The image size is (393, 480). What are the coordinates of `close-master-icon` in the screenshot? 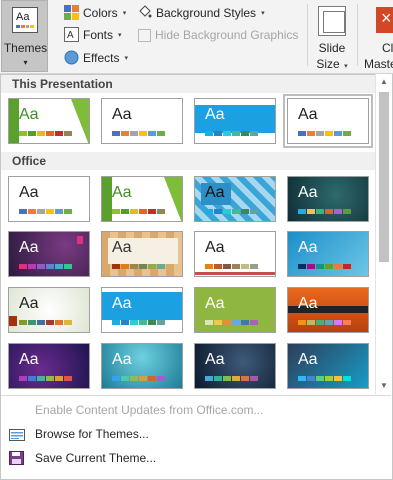 It's located at (384, 20).